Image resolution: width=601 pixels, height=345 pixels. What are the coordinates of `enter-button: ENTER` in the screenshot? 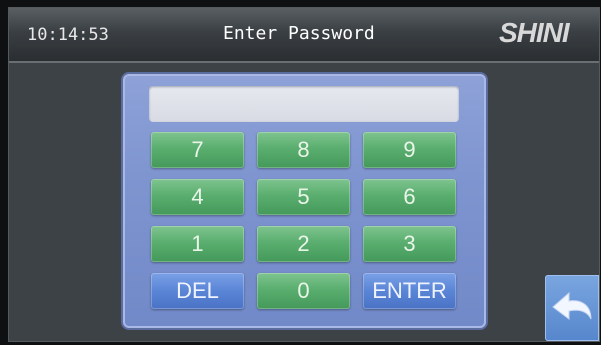 It's located at (409, 291).